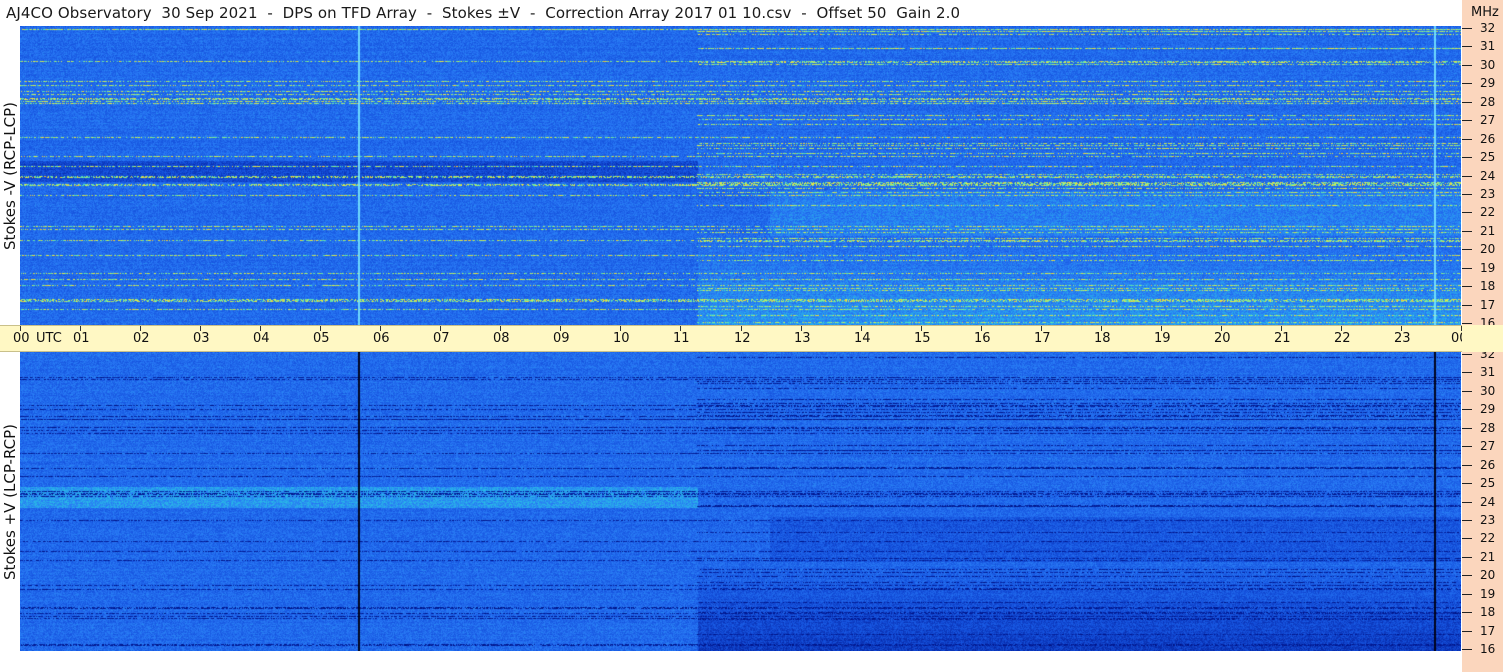 The height and width of the screenshot is (672, 1503). Describe the element at coordinates (1162, 338) in the screenshot. I see `hour-label: 19` at that location.